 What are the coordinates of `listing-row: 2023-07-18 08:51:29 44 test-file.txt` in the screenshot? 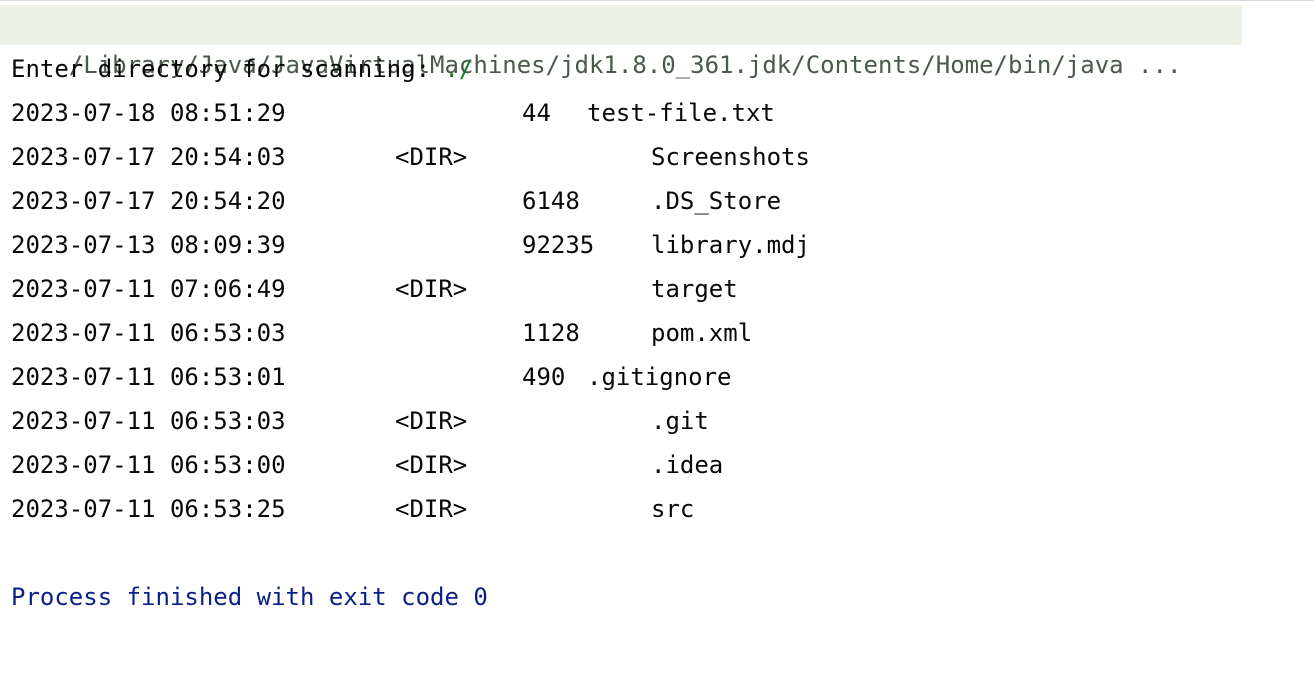 It's located at (393, 113).